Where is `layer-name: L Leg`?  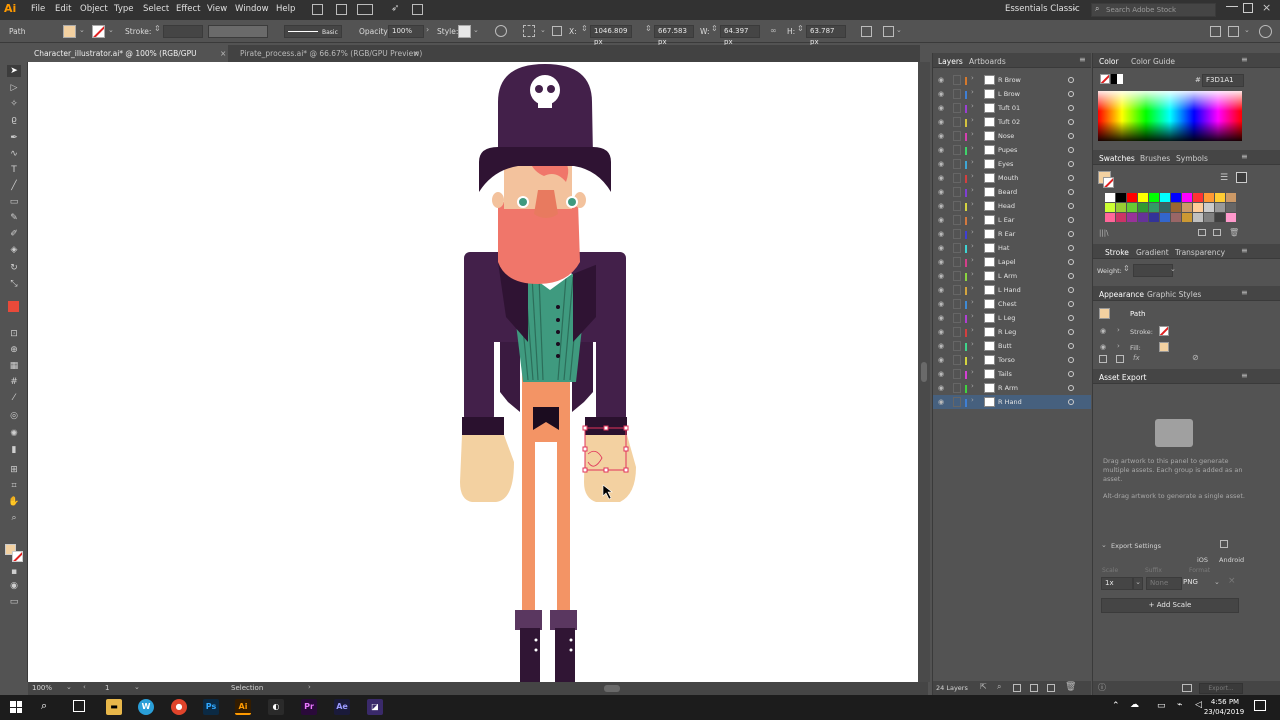 layer-name: L Leg is located at coordinates (1006, 318).